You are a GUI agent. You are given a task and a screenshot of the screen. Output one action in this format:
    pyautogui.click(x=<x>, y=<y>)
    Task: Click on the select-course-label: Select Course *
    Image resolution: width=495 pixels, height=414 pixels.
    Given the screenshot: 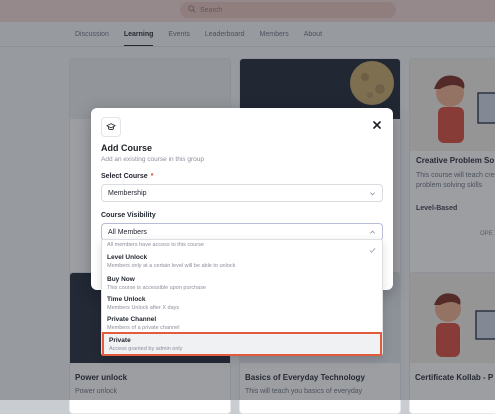 What is the action you would take?
    pyautogui.click(x=127, y=176)
    